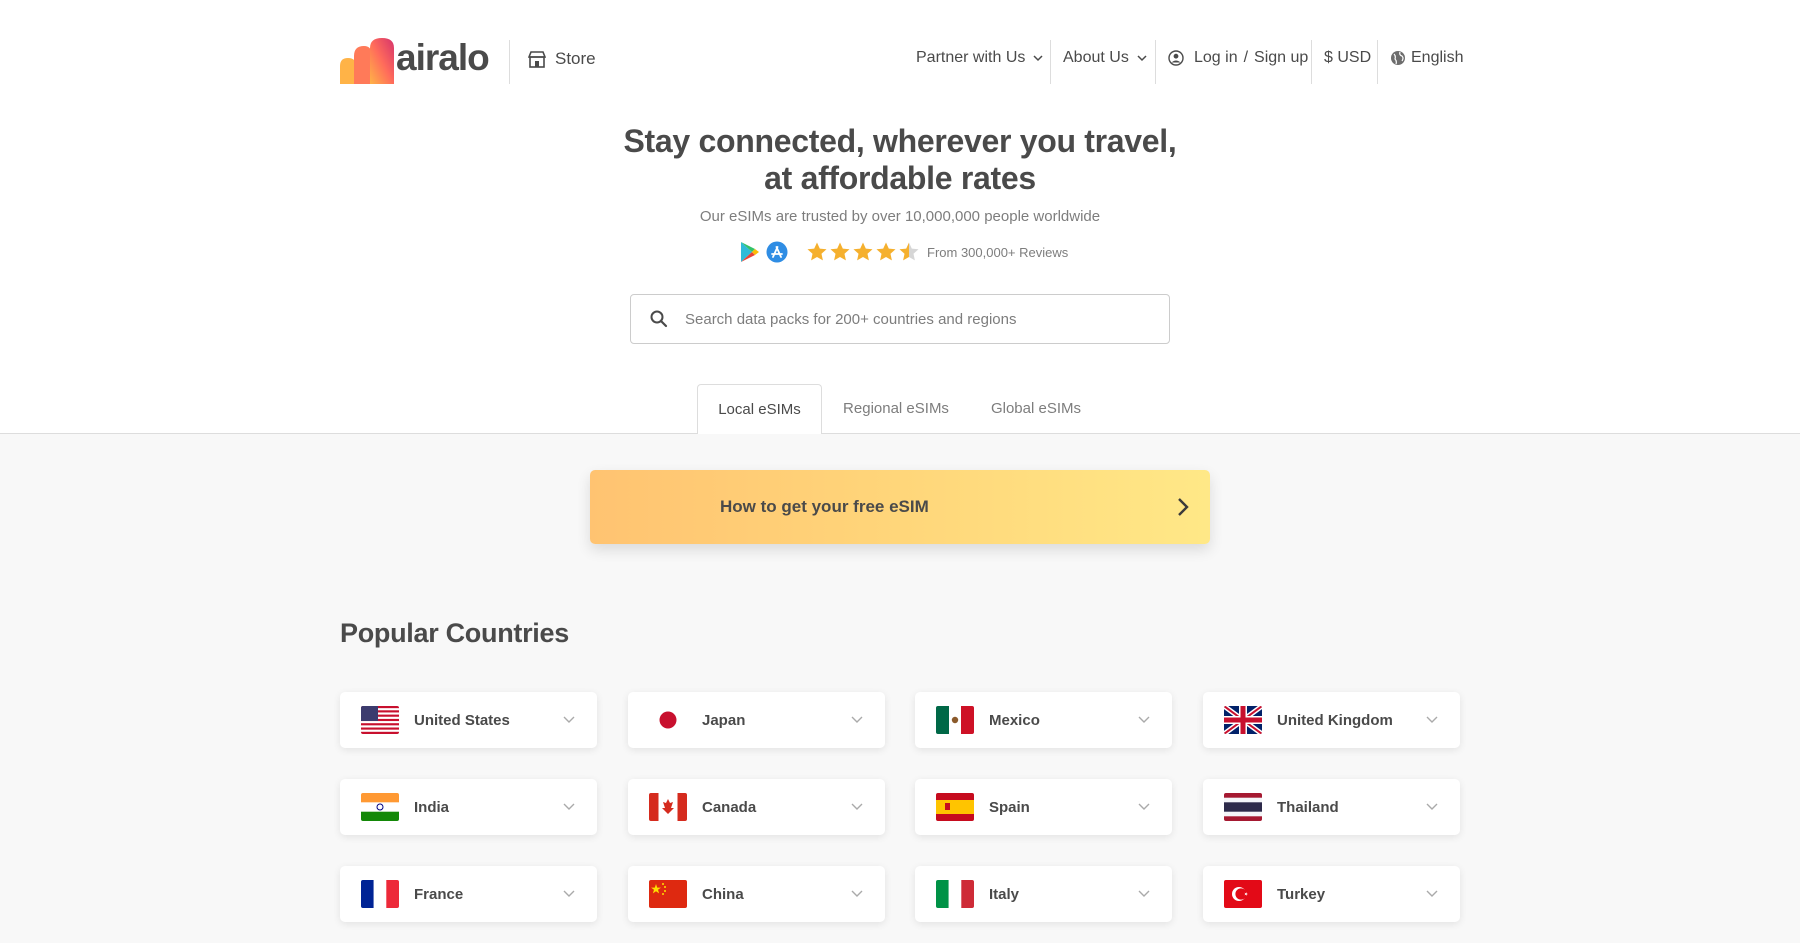 This screenshot has height=943, width=1800. I want to click on country-name: India, so click(432, 807).